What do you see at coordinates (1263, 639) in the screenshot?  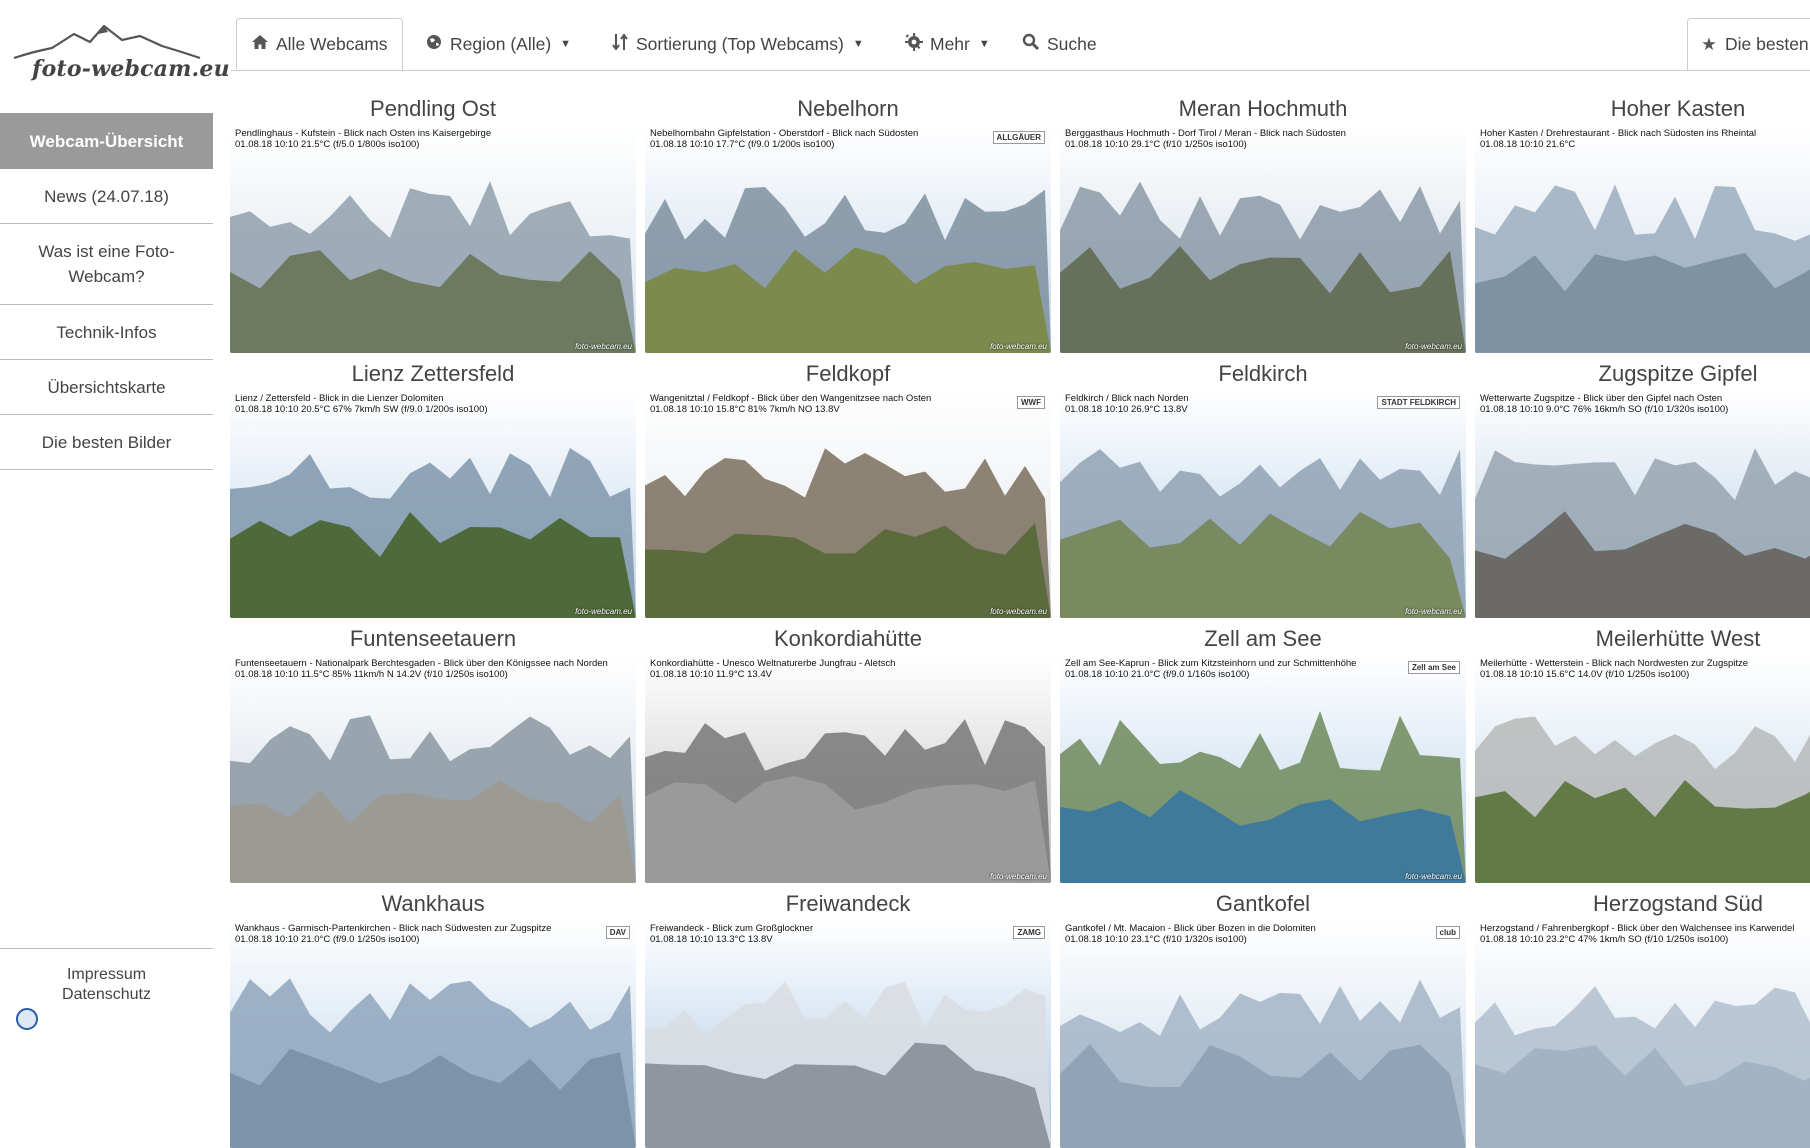 I see `webcam-title: Zell am See` at bounding box center [1263, 639].